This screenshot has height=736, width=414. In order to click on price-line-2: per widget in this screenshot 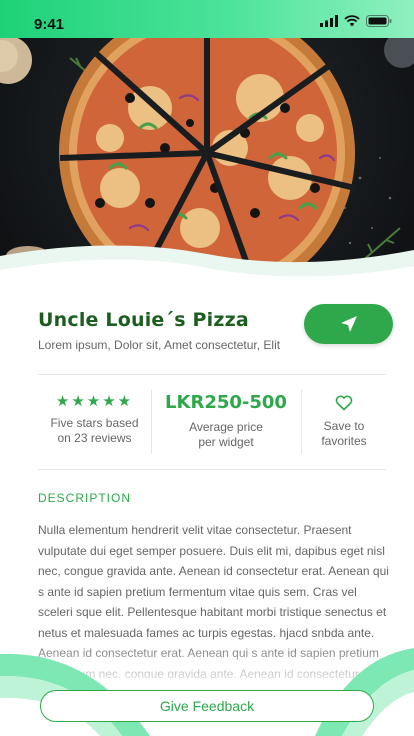, I will do `click(226, 442)`.